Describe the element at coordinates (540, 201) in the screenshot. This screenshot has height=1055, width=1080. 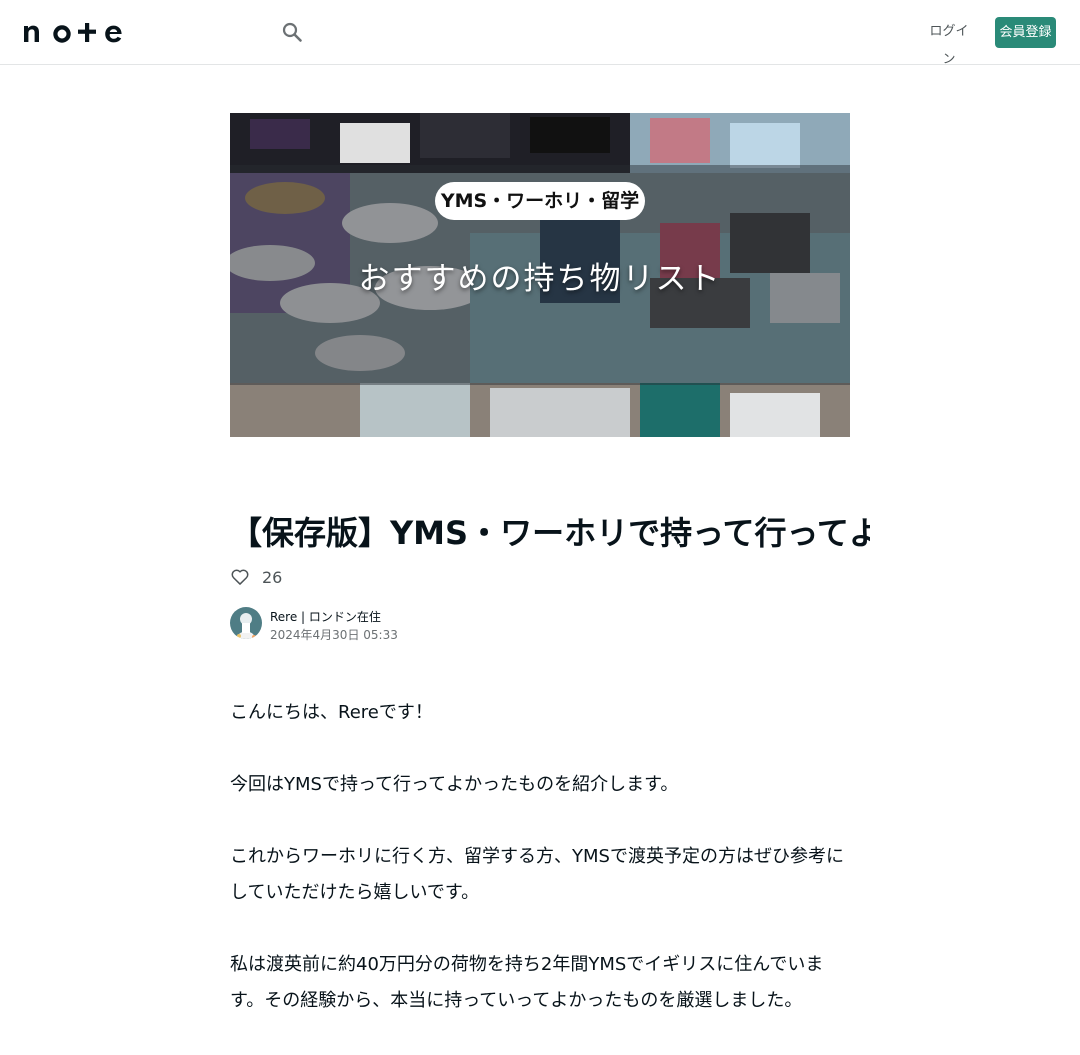
I see `hero-category-pill: YMS・ワーホリ・留学` at that location.